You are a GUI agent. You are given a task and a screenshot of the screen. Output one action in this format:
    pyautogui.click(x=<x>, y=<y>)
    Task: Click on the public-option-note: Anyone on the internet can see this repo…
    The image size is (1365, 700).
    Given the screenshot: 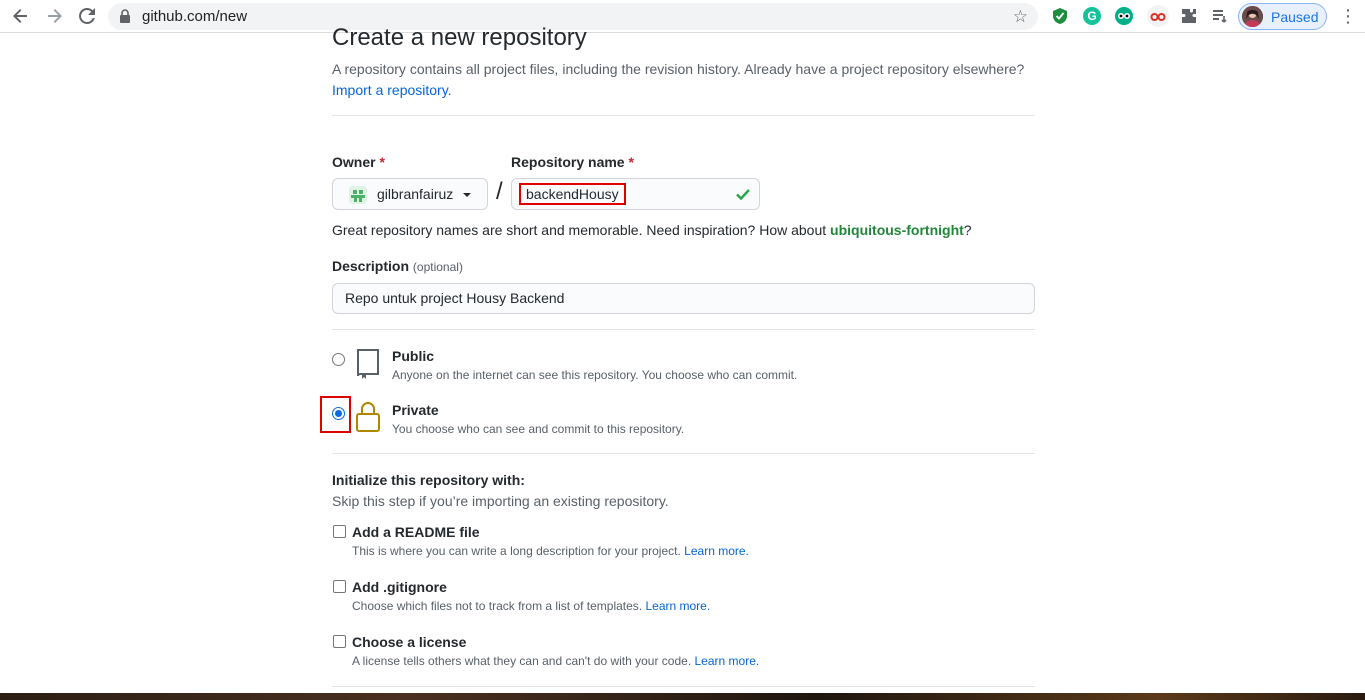 What is the action you would take?
    pyautogui.click(x=595, y=375)
    